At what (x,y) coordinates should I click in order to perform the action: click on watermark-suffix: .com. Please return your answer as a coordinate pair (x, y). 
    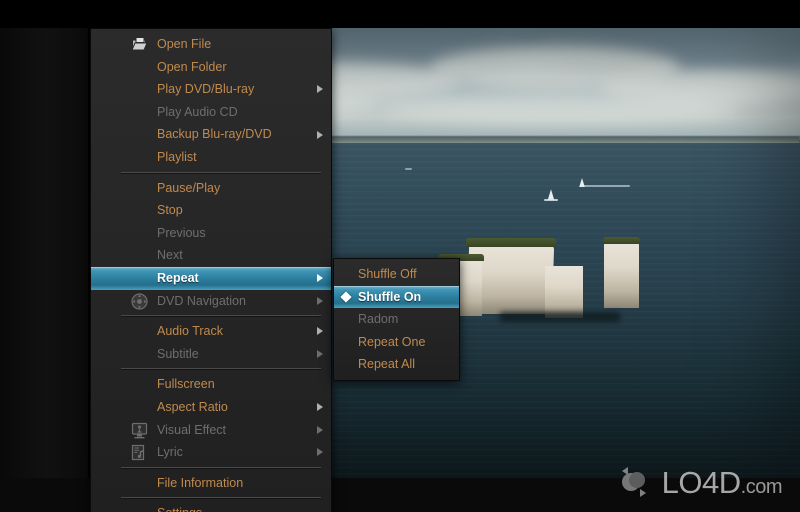
    Looking at the image, I should click on (761, 486).